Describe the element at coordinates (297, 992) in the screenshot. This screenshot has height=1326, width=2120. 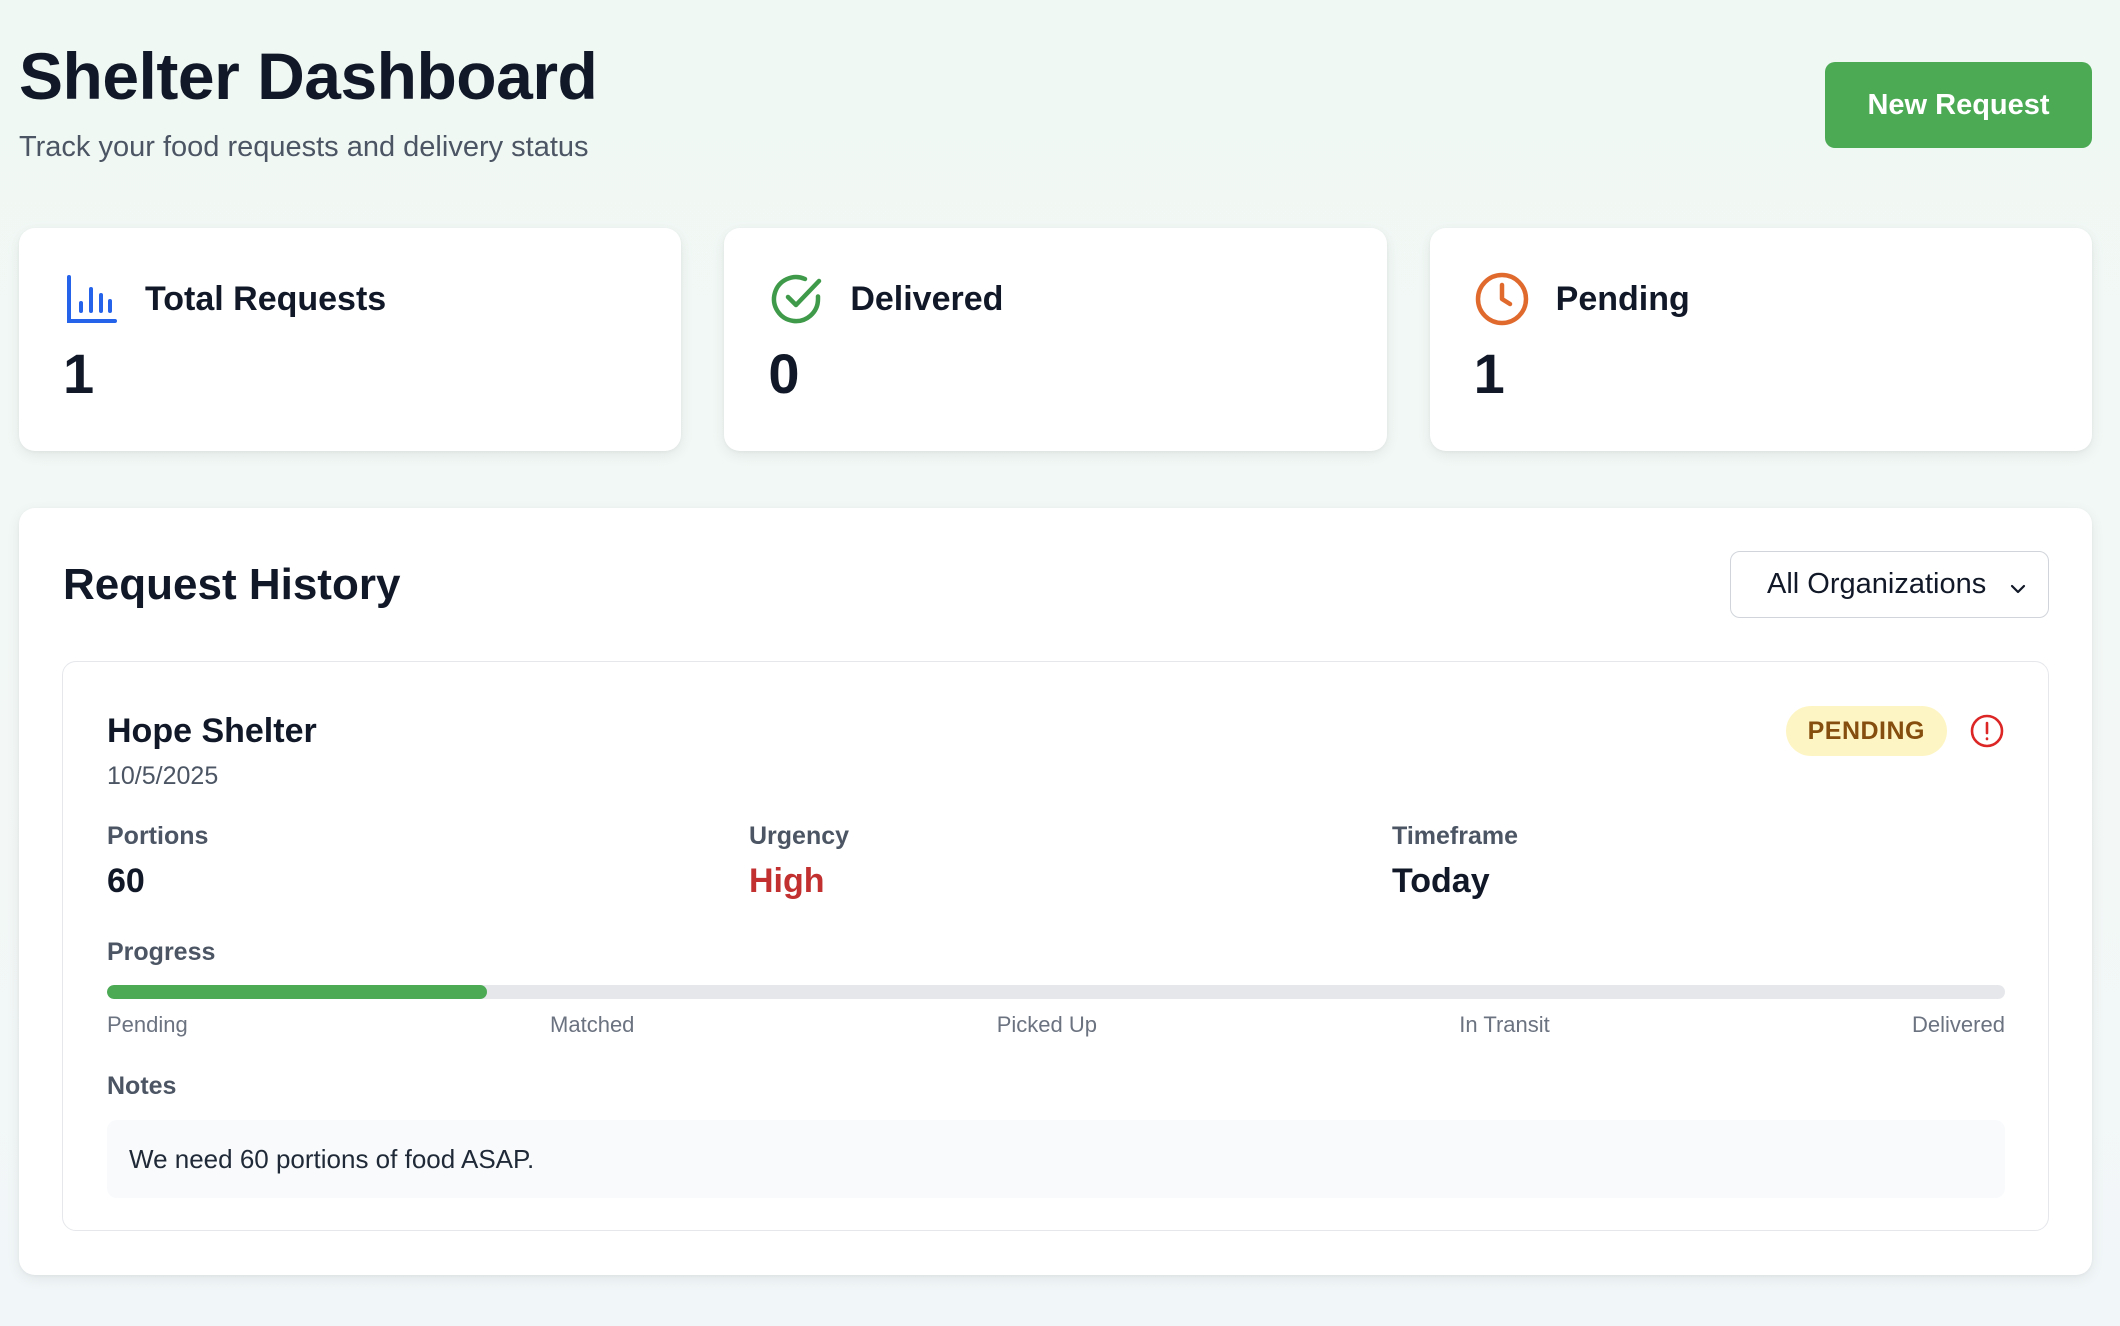
I see `progress-fill` at that location.